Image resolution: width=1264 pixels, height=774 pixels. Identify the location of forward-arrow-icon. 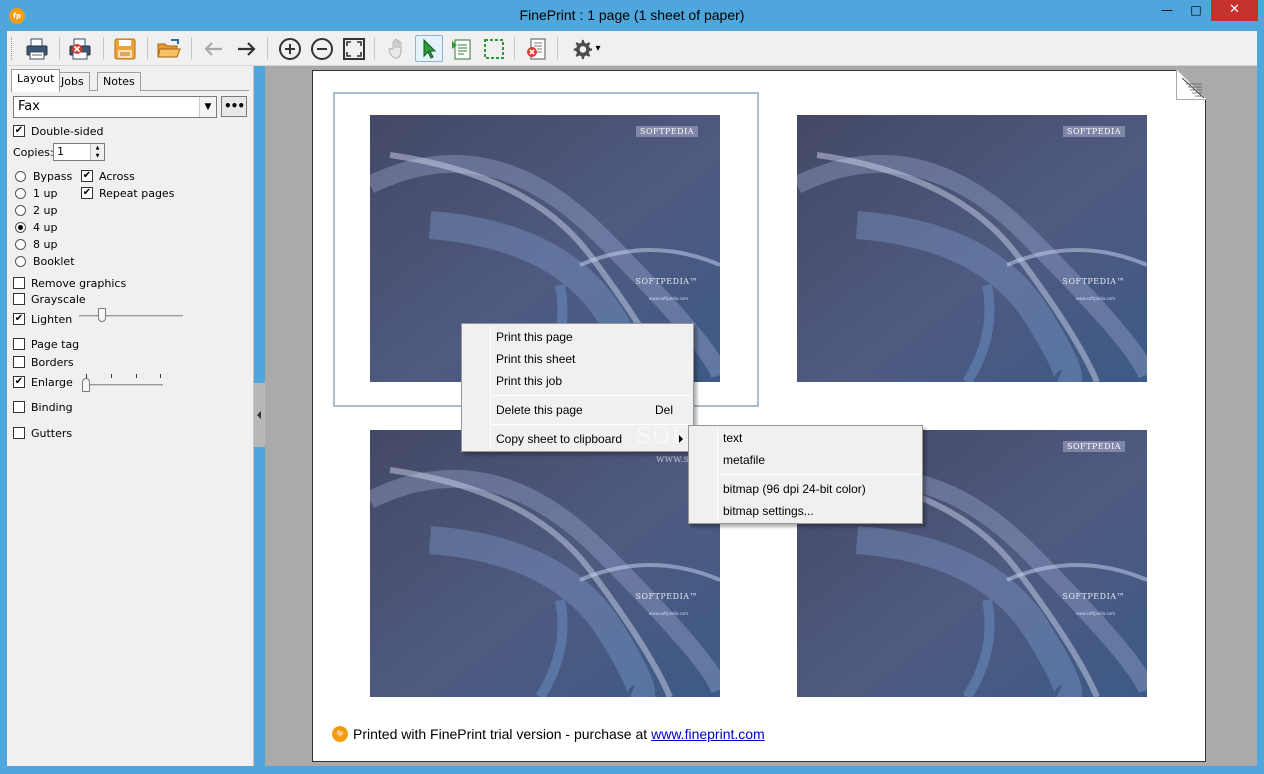
(247, 48).